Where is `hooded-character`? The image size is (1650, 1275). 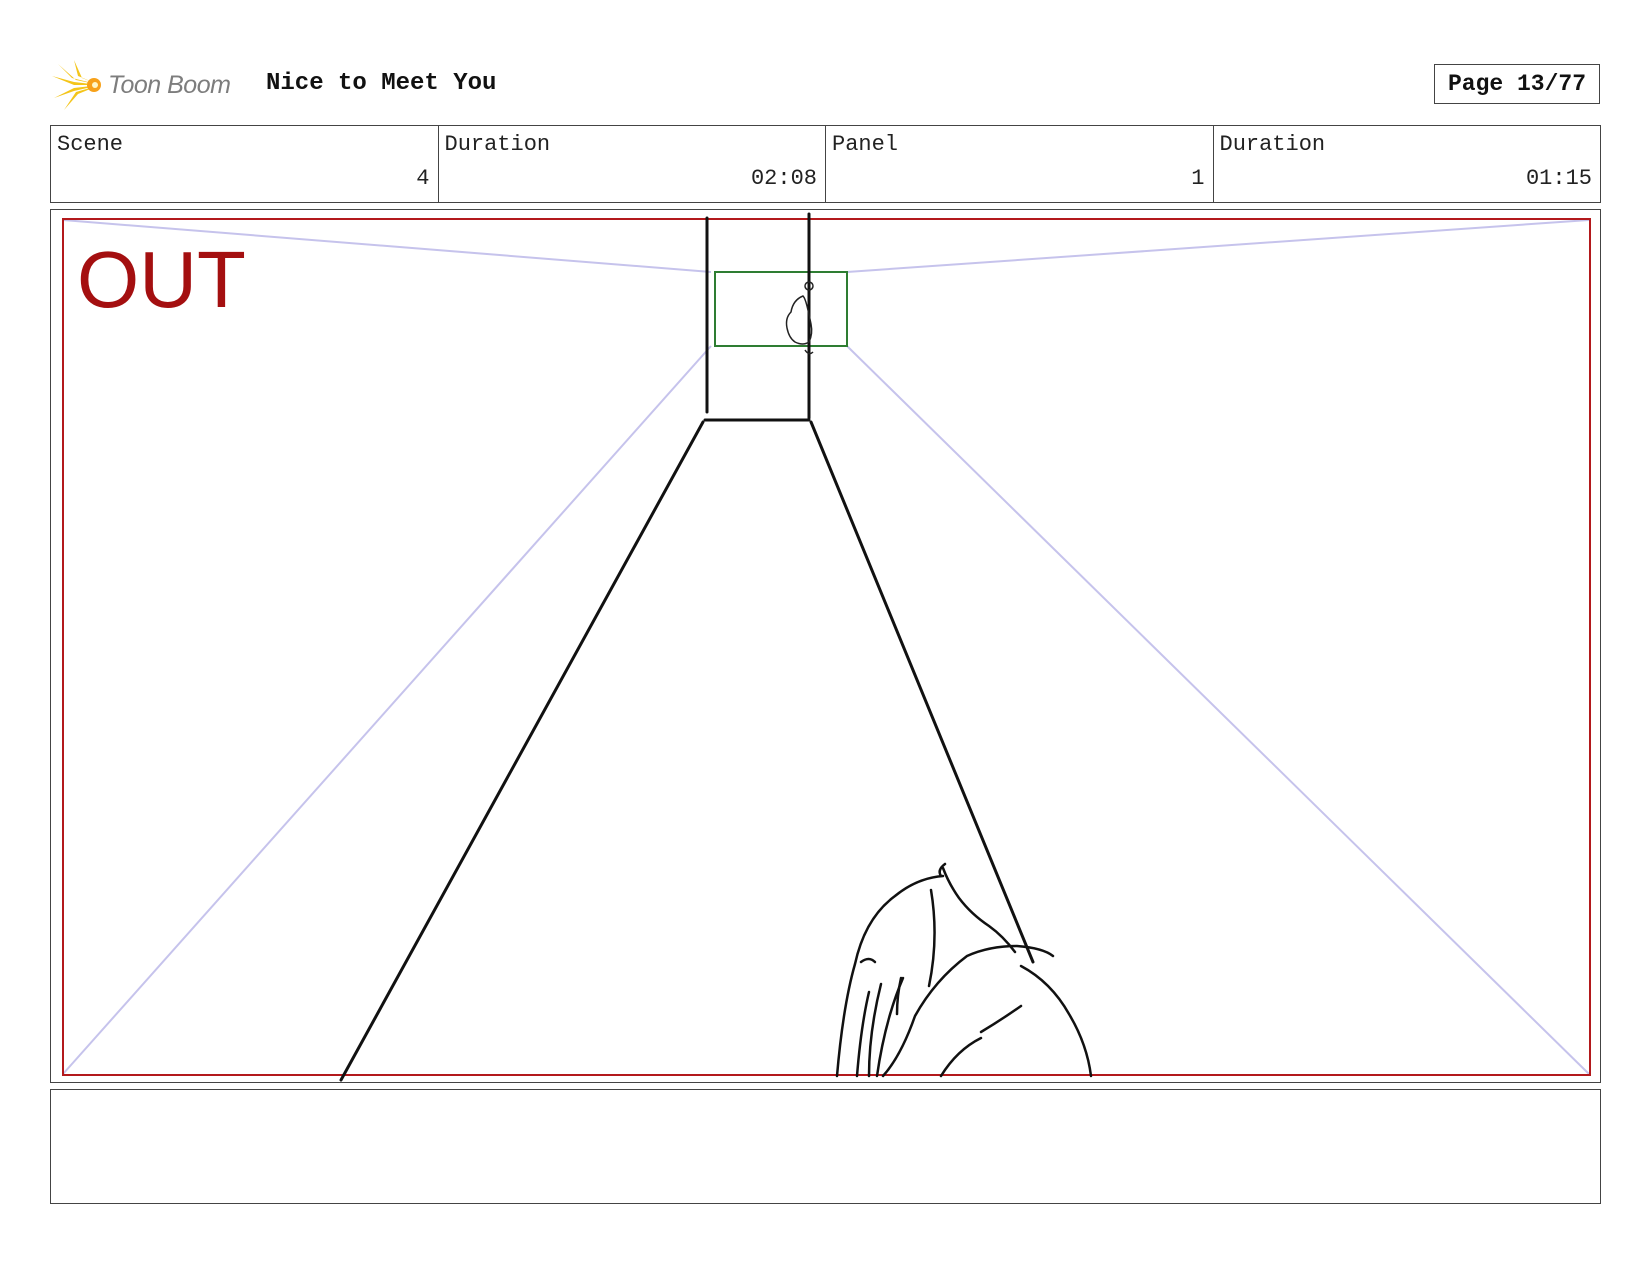
hooded-character is located at coordinates (964, 970).